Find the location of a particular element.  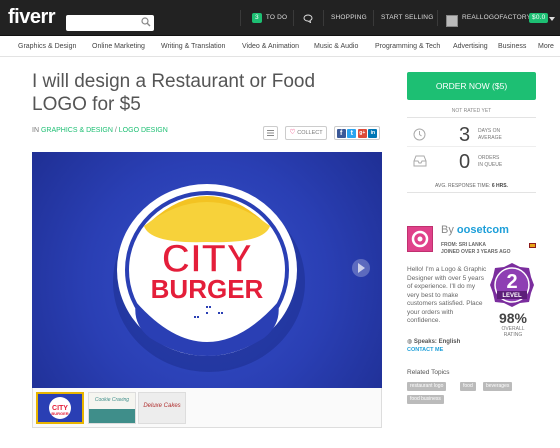

globe-icon: ◍ is located at coordinates (410, 342).